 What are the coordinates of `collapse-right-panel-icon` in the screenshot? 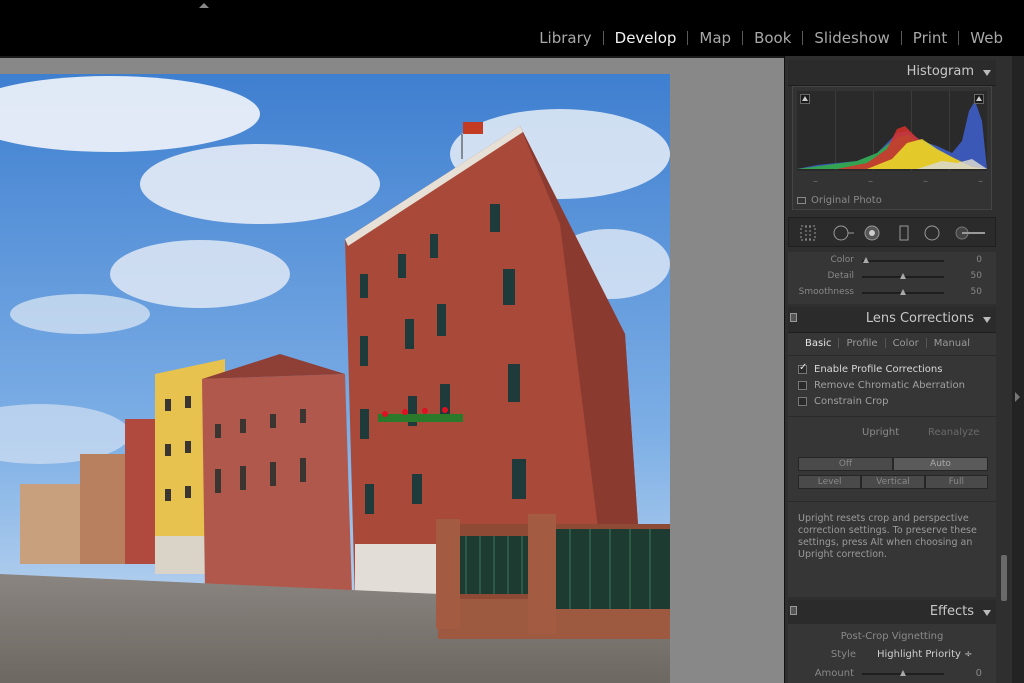 It's located at (1017, 397).